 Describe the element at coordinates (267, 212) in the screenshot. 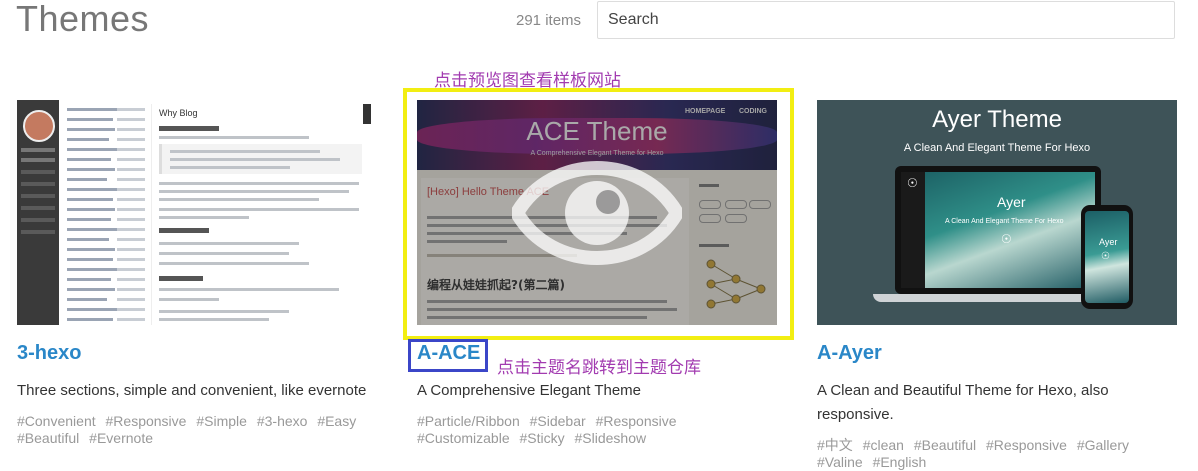

I see `thumb-article: Why Blog` at that location.